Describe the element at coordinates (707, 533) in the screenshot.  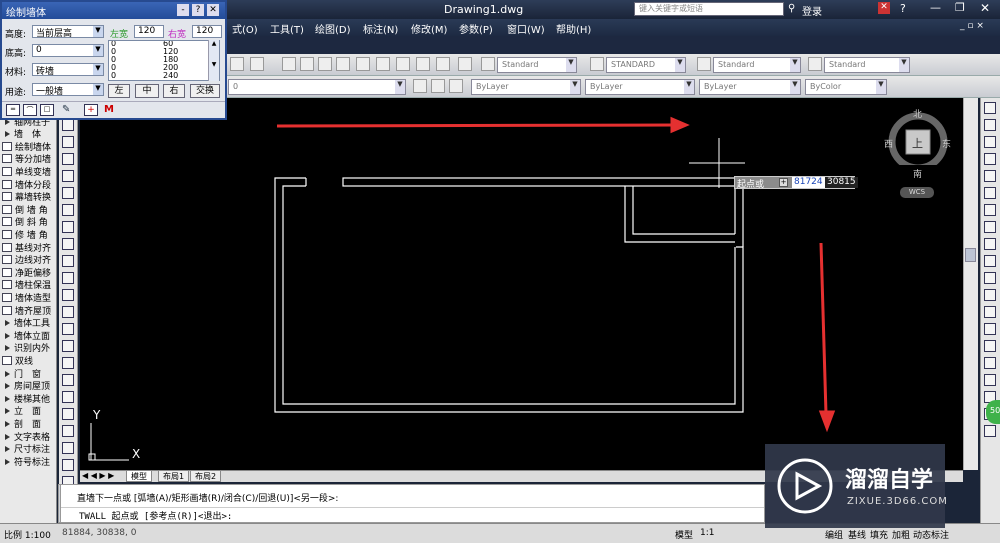
I see `annotation-scale: 1:1` at that location.